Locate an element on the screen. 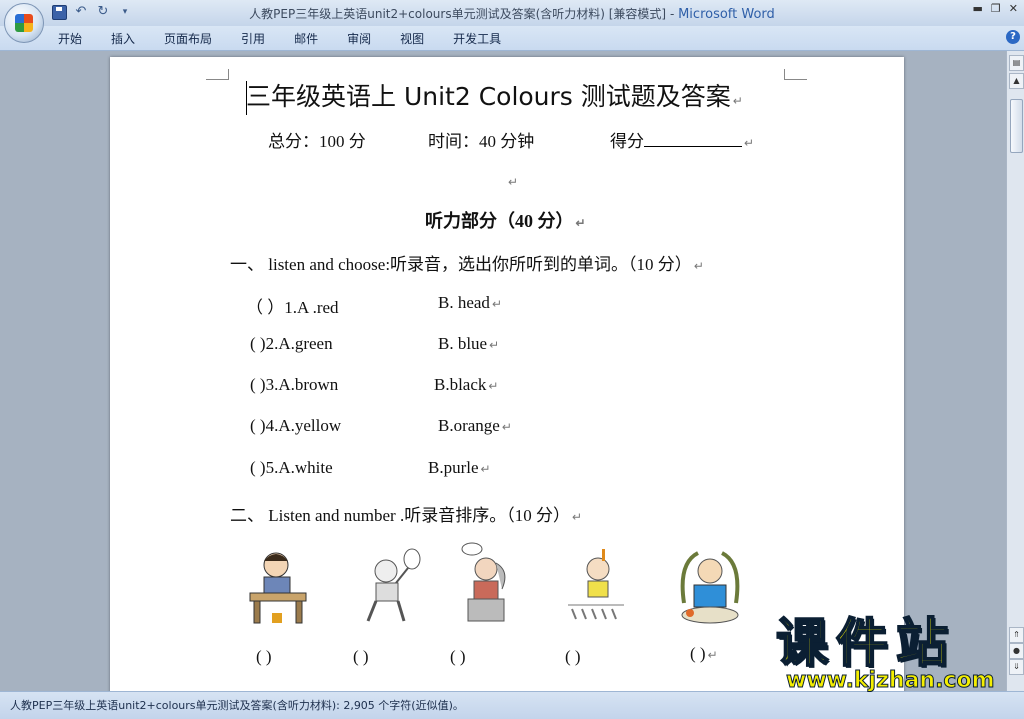 This screenshot has height=719, width=1024. question-2: 二、 Listen and number .听录音排序。（10 分） ↵ is located at coordinates (406, 513).